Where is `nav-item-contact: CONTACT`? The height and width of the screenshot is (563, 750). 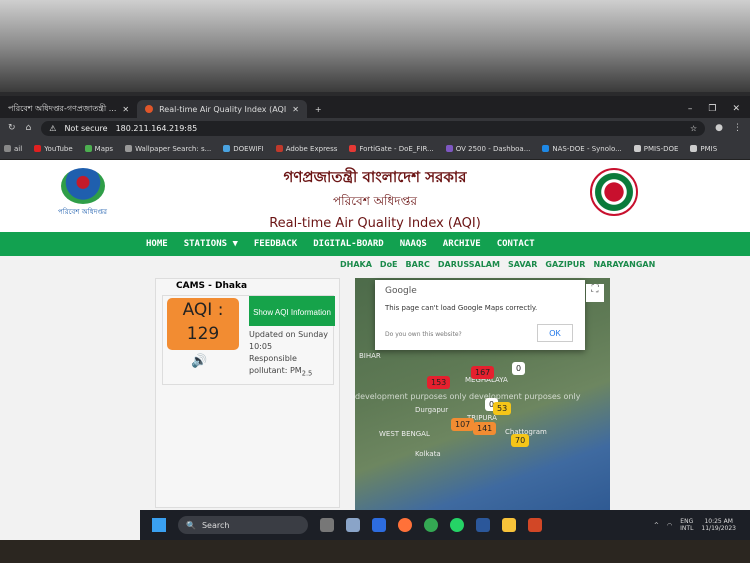 nav-item-contact: CONTACT is located at coordinates (516, 244).